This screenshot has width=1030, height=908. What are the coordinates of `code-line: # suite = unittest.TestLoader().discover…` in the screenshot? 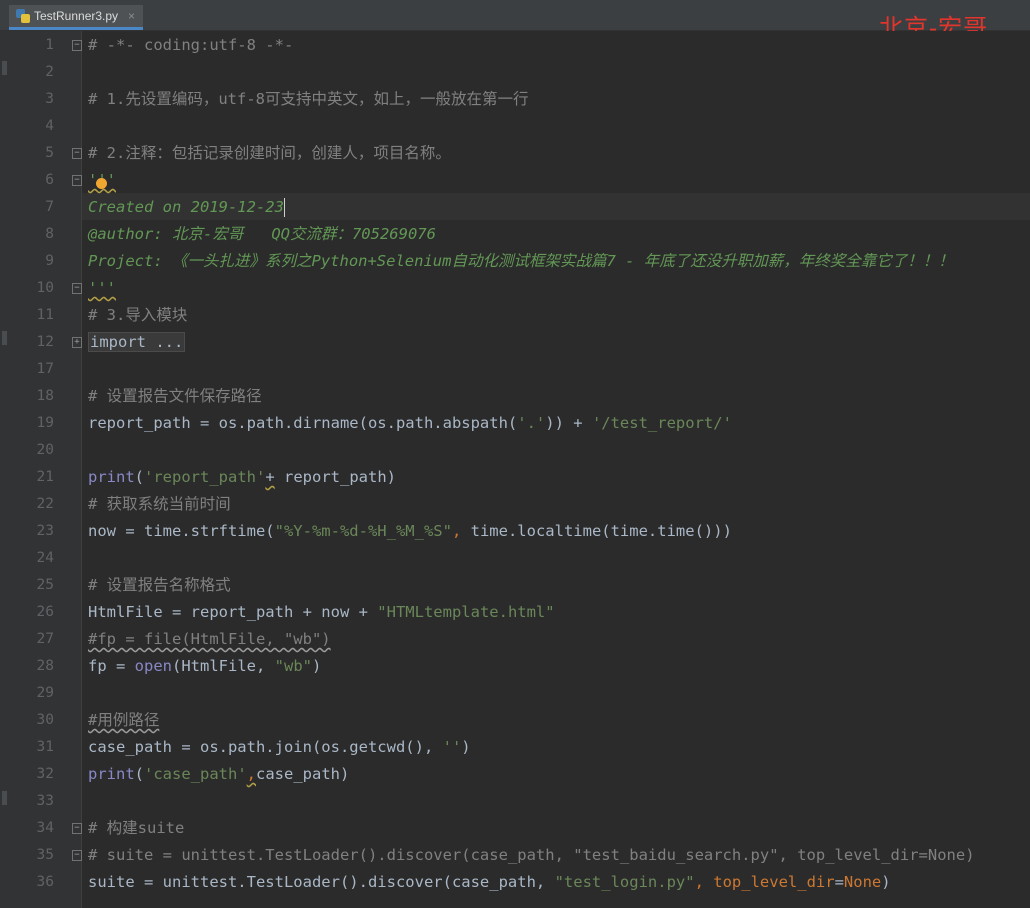 It's located at (531, 855).